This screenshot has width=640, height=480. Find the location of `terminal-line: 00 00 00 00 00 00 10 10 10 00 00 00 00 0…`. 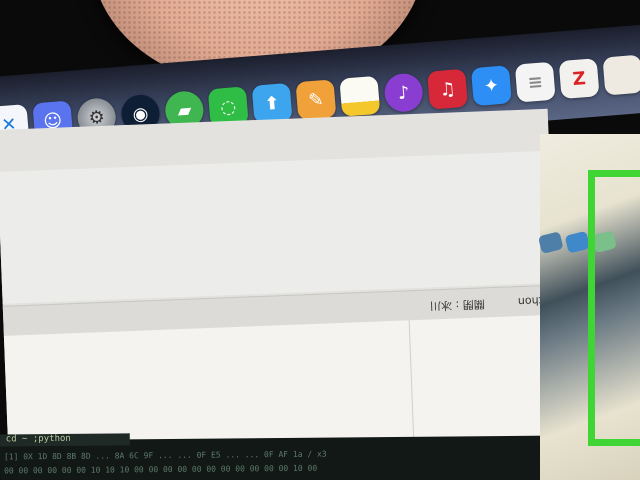

terminal-line: 00 00 00 00 00 00 10 10 10 00 00 00 00 0… is located at coordinates (161, 469).